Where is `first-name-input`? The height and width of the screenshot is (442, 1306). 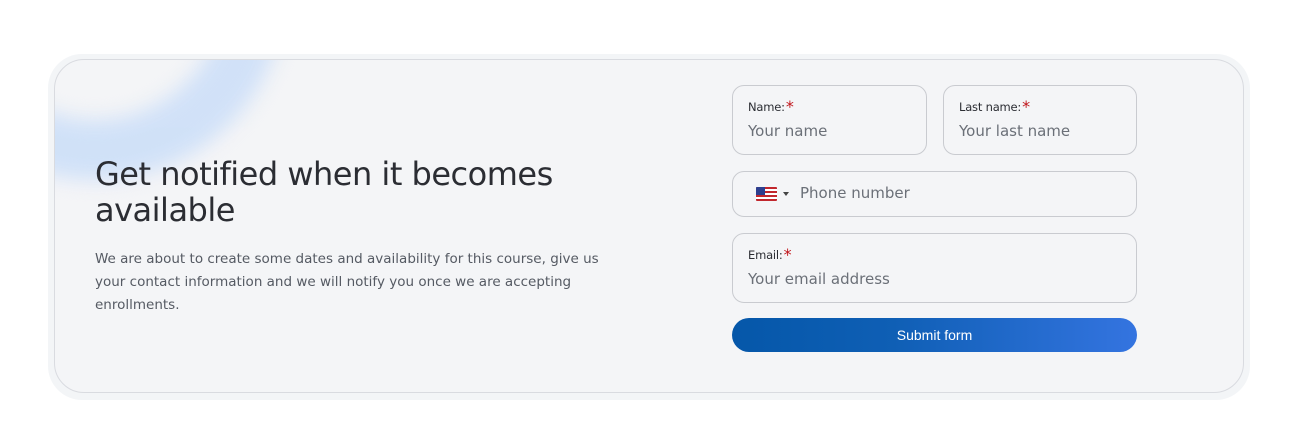
first-name-input is located at coordinates (830, 131).